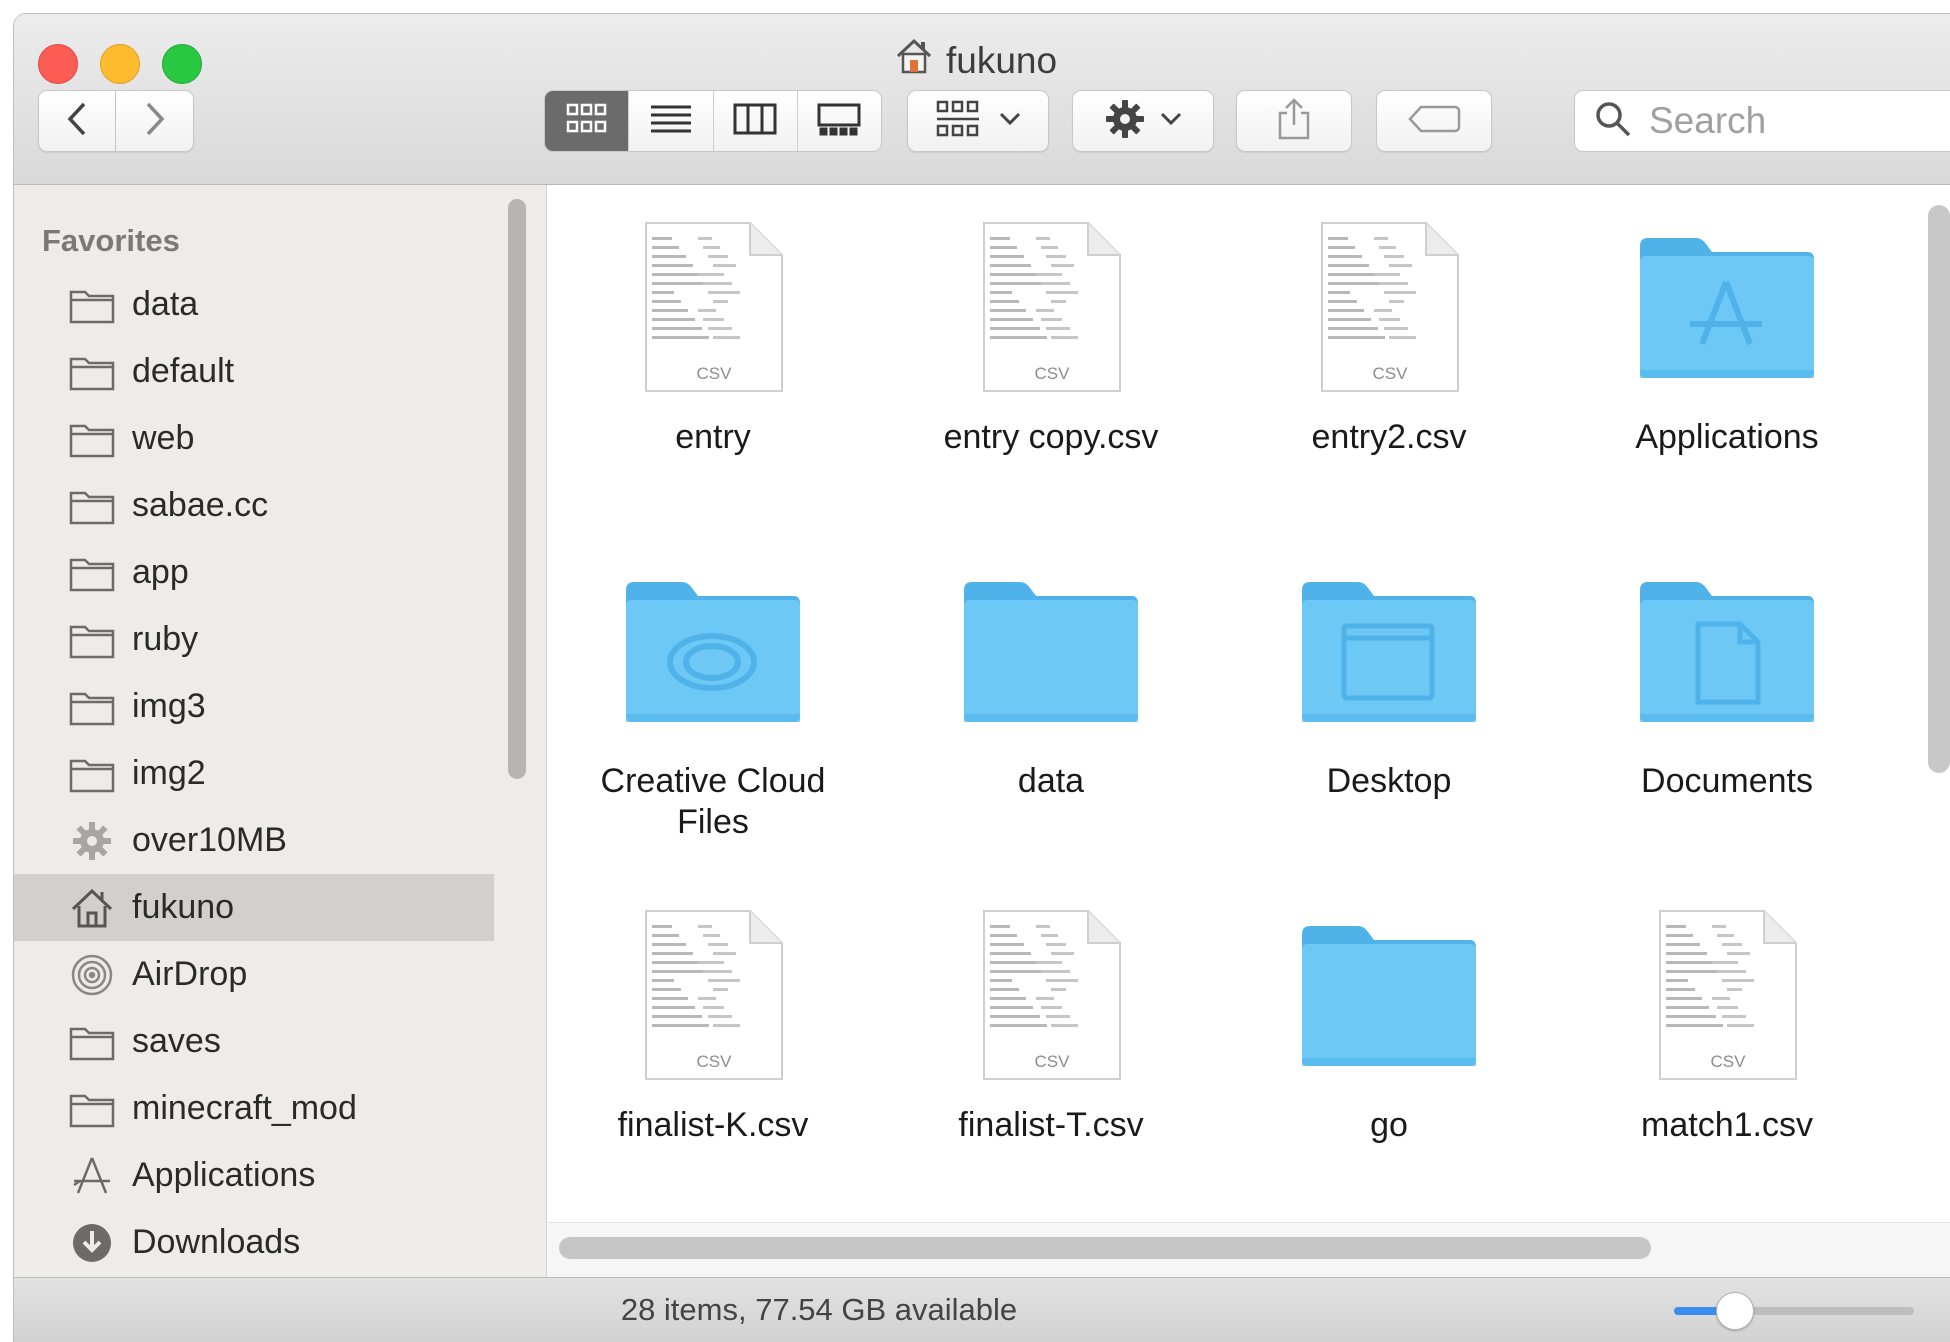 This screenshot has width=1950, height=1342. I want to click on sidebar-item-label: img3, so click(169, 706).